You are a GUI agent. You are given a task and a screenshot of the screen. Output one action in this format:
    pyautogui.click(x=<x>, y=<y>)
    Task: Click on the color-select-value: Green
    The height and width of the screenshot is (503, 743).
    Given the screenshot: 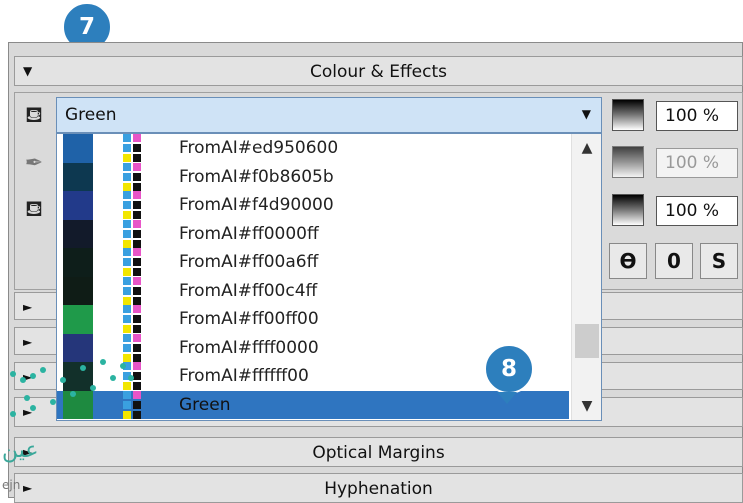 What is the action you would take?
    pyautogui.click(x=91, y=115)
    